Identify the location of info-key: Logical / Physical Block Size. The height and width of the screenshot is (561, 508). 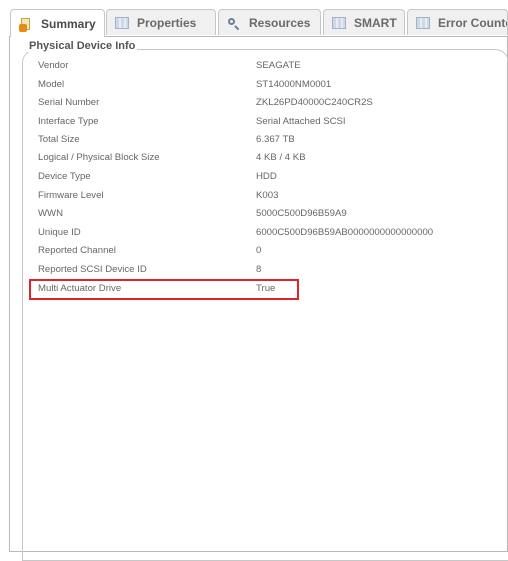
(99, 157).